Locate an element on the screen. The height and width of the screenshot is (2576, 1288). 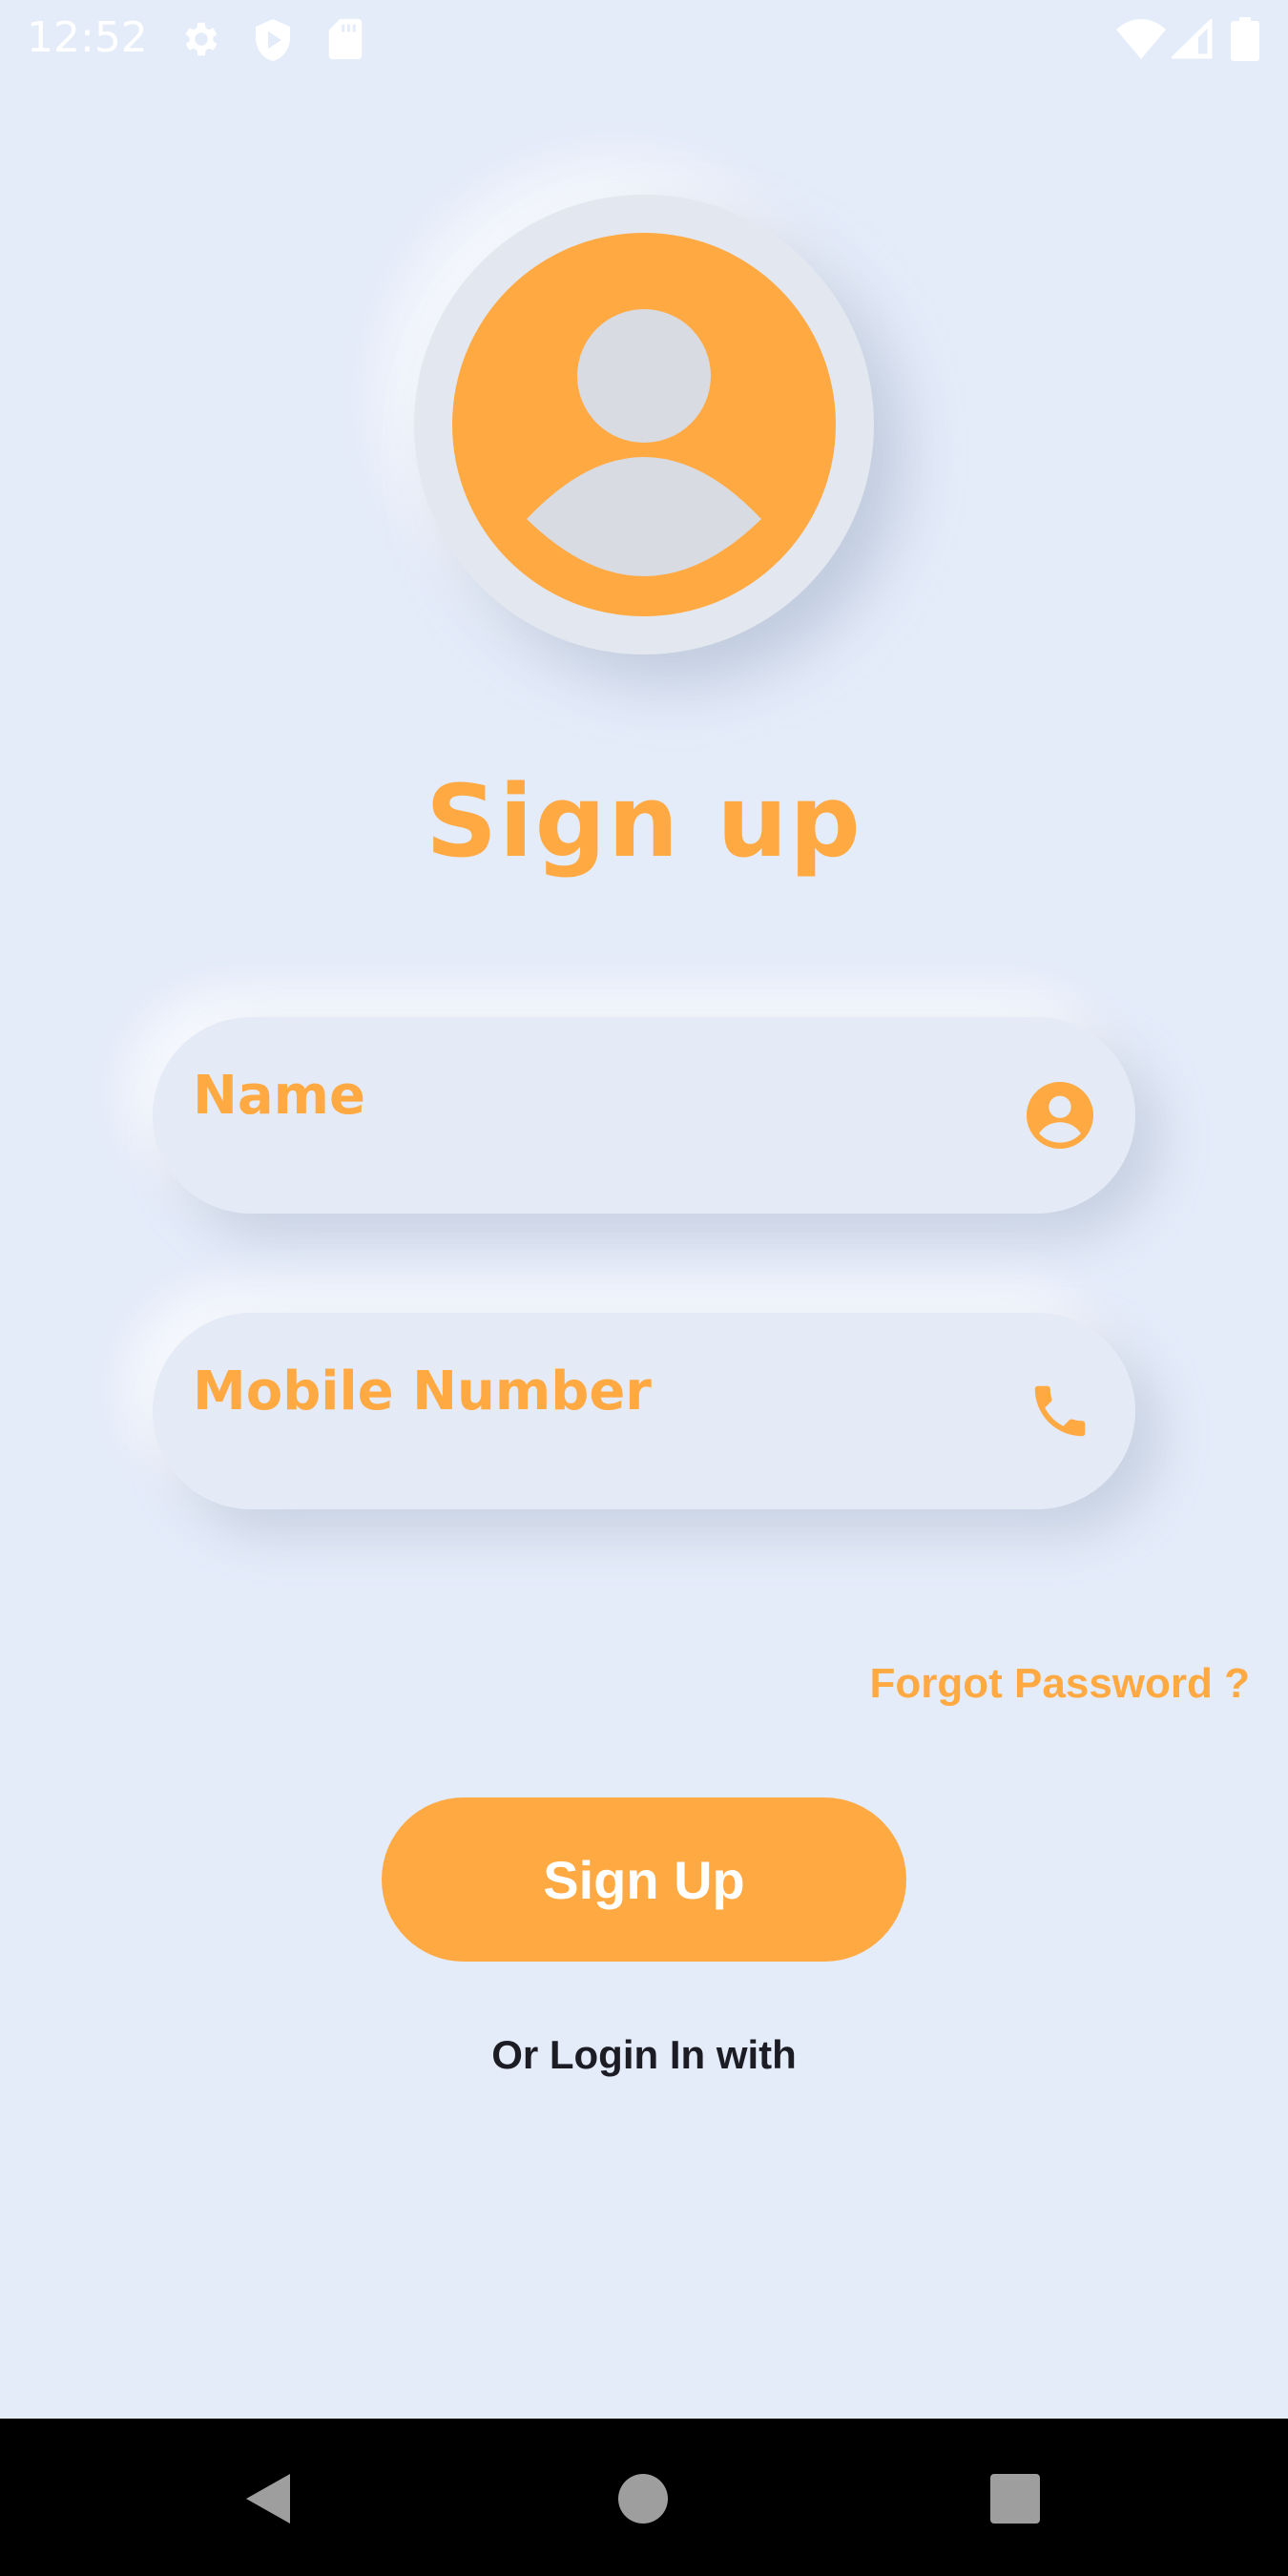
back-icon is located at coordinates (267, 2498).